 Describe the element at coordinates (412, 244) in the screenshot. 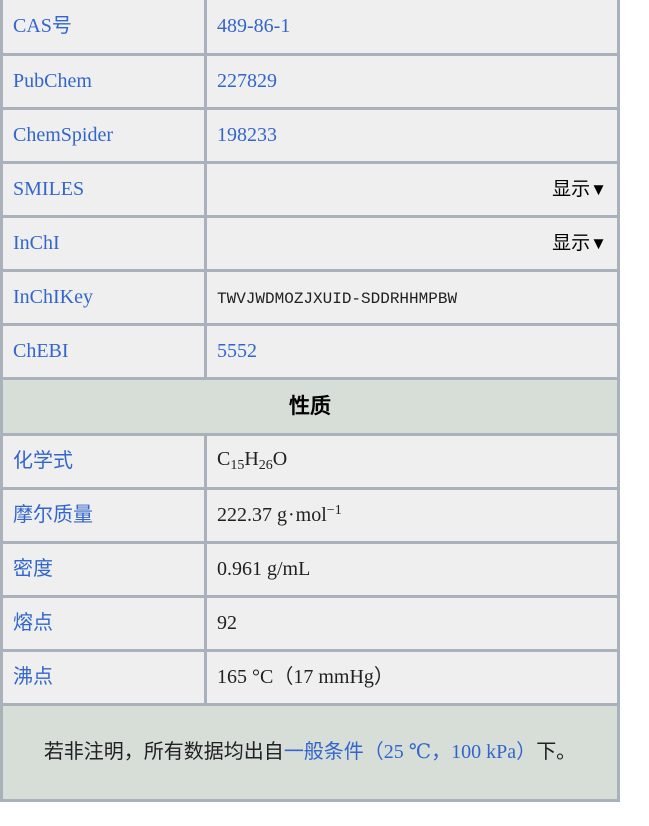

I see `row-value-inchi: 显示▼` at that location.